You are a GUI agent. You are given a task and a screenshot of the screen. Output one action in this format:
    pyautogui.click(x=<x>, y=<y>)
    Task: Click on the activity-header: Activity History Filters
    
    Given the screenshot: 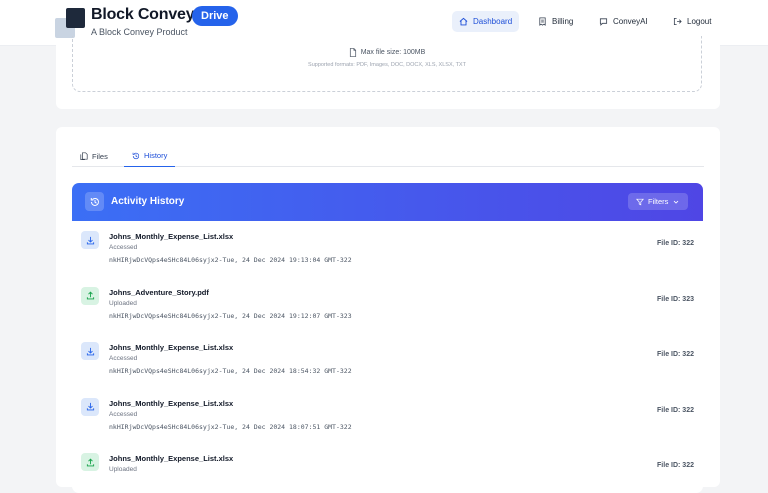 What is the action you would take?
    pyautogui.click(x=387, y=202)
    